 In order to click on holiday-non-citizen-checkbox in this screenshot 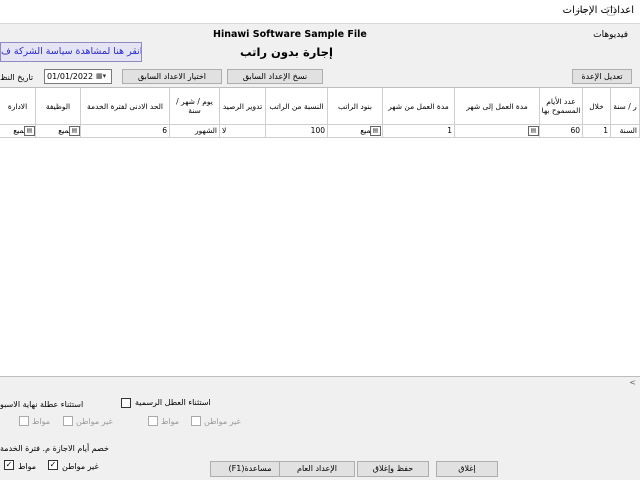, I will do `click(196, 421)`.